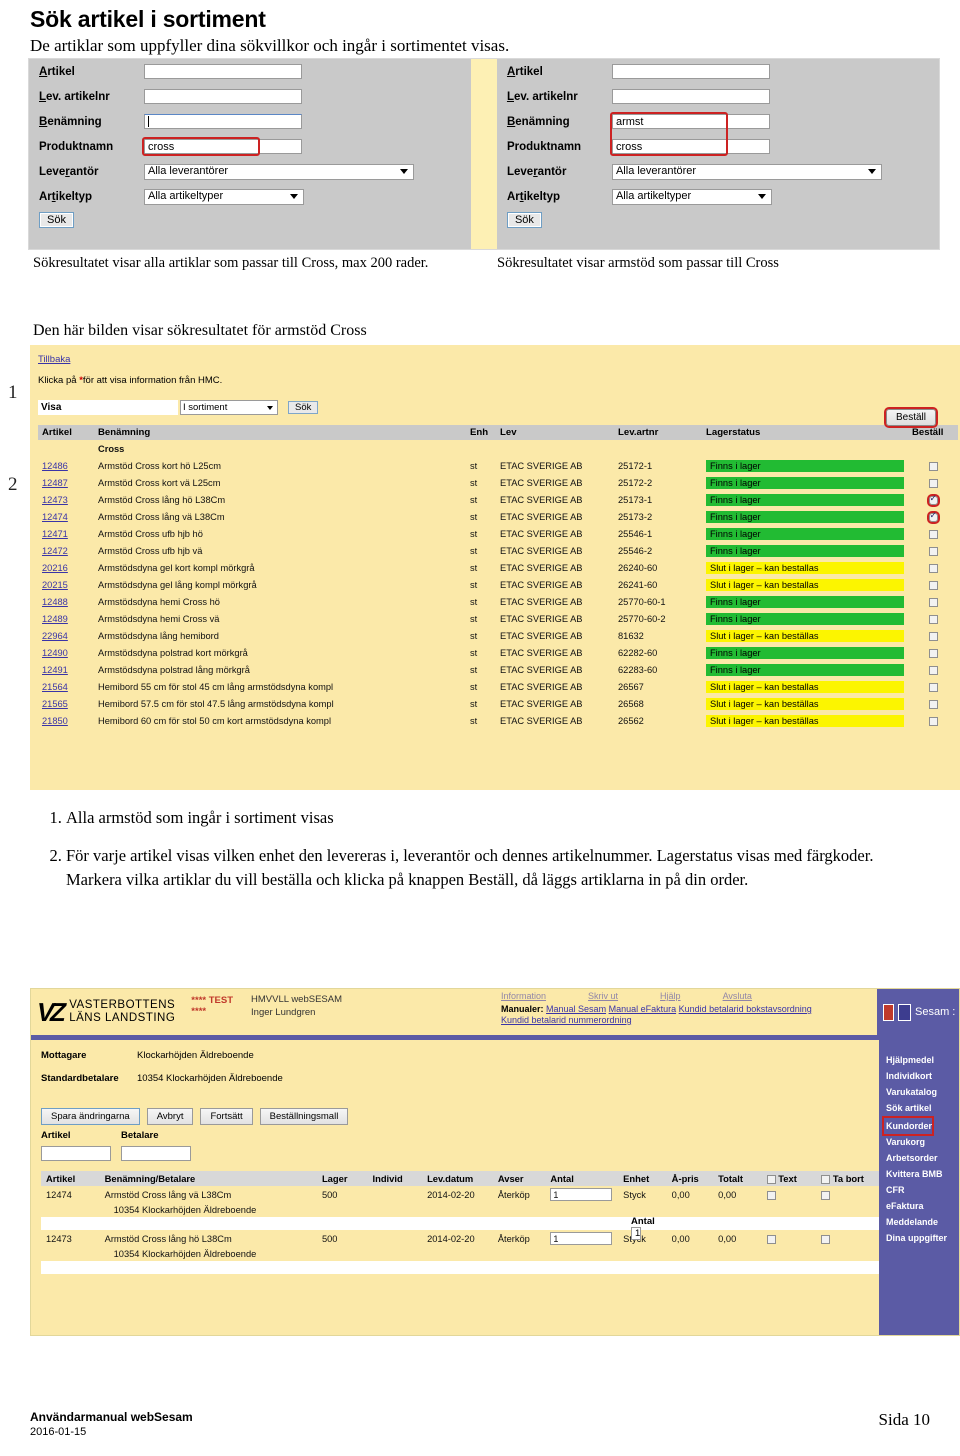 Image resolution: width=960 pixels, height=1456 pixels. I want to click on betalare-input, so click(156, 1153).